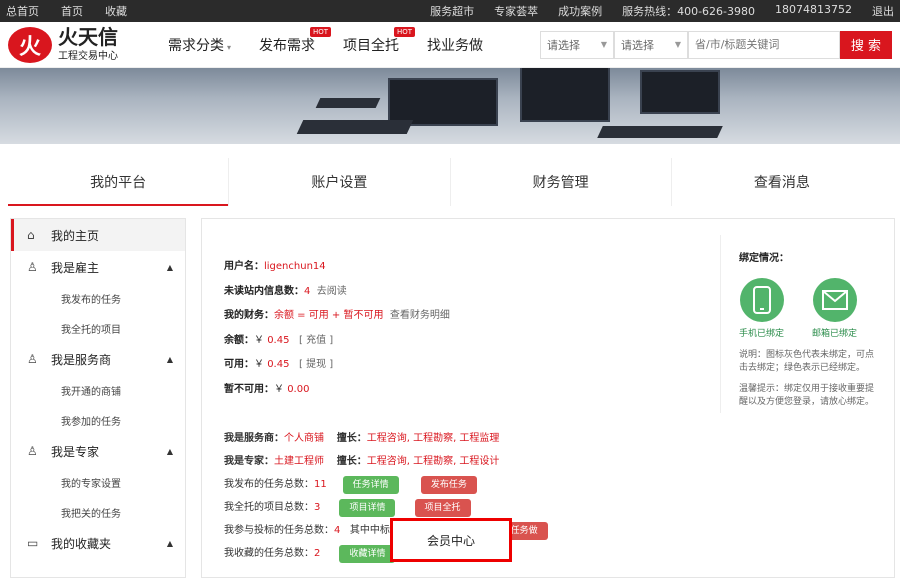  I want to click on sidebar-sub-published-tasks: 我发布的任务, so click(98, 298).